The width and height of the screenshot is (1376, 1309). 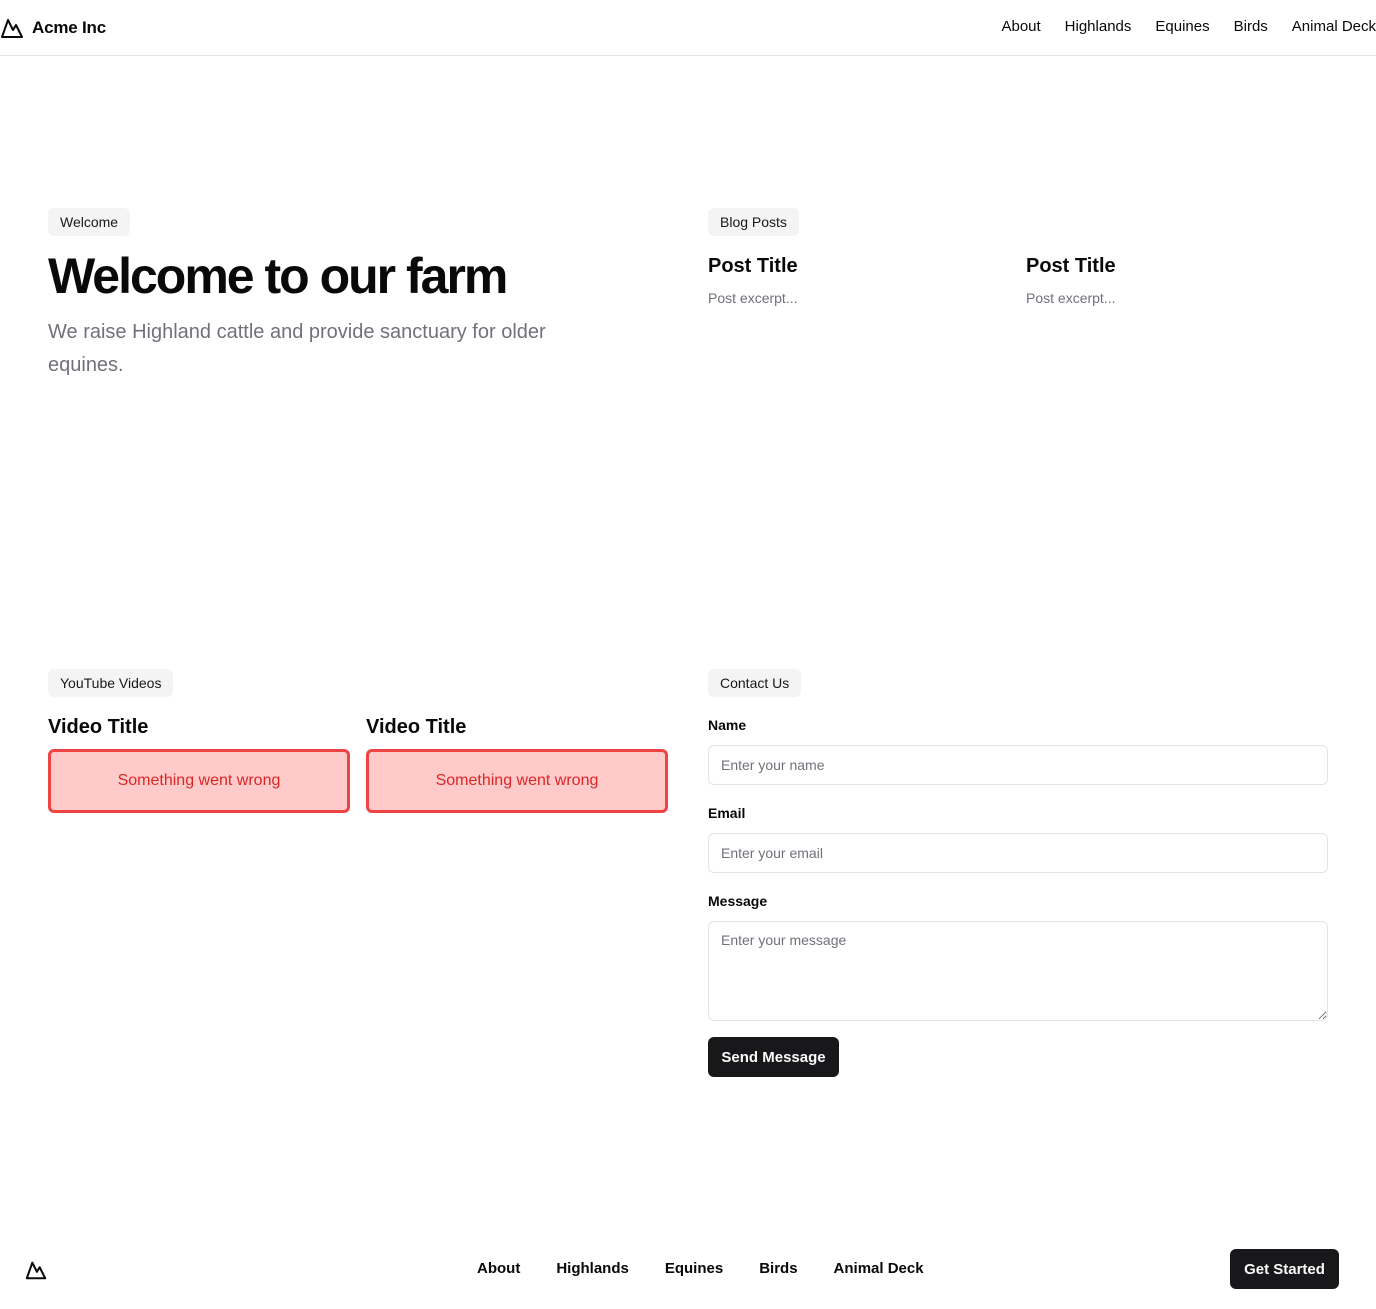 What do you see at coordinates (694, 1268) in the screenshot?
I see `footer-nav-equines: Equines` at bounding box center [694, 1268].